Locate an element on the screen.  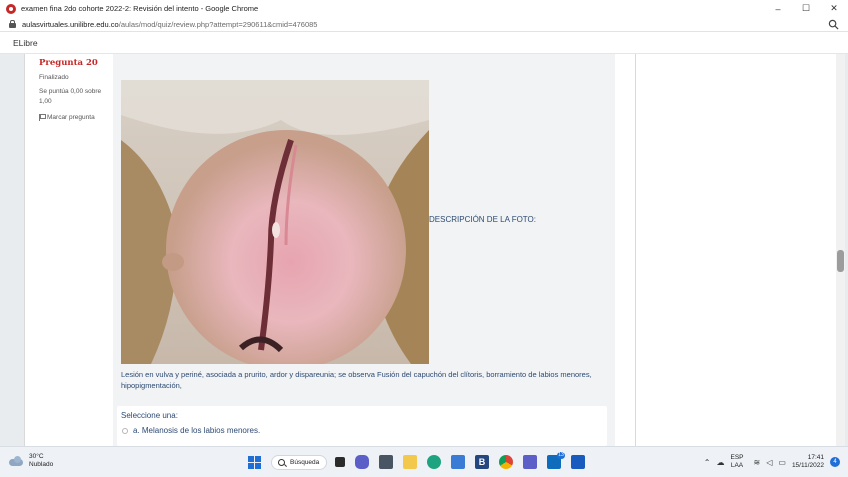
weather-temp: 30°C is located at coordinates (36, 456).